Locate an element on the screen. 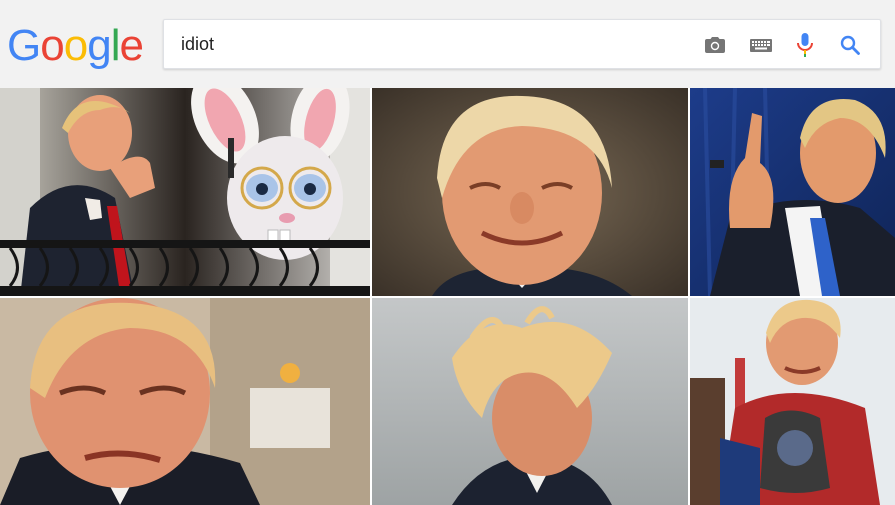 The image size is (895, 505). logo-letter-e: e is located at coordinates (131, 45).